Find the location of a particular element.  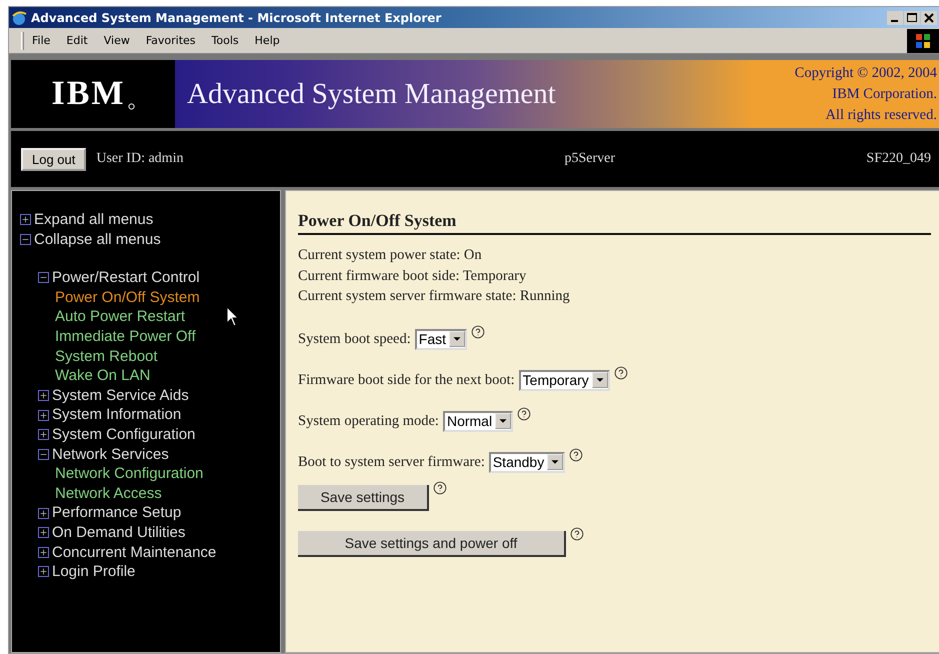

dropdown: Fast is located at coordinates (441, 339).